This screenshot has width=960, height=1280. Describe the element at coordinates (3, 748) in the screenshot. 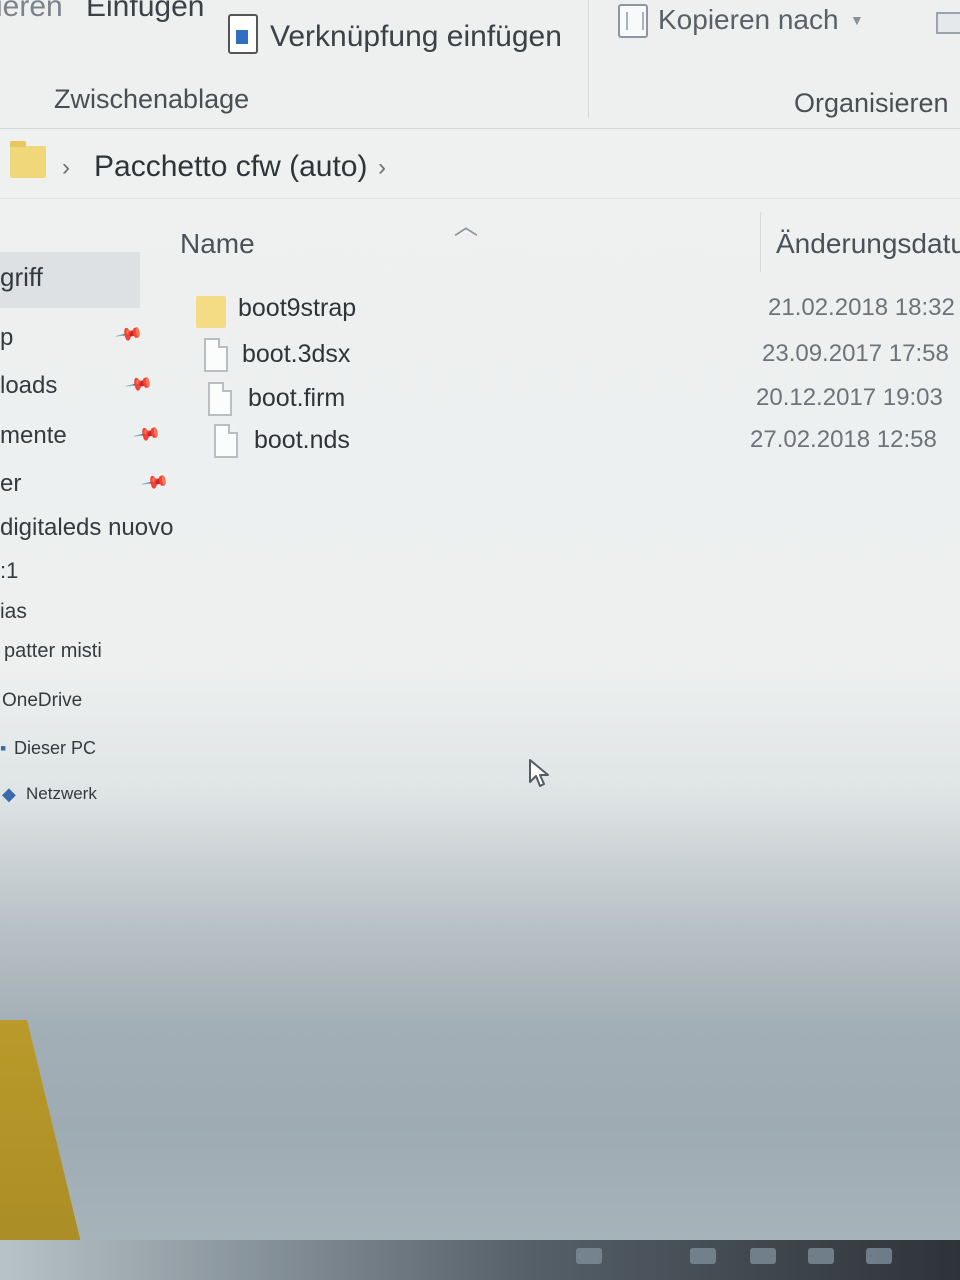

I see `computer-icon: ▪` at that location.